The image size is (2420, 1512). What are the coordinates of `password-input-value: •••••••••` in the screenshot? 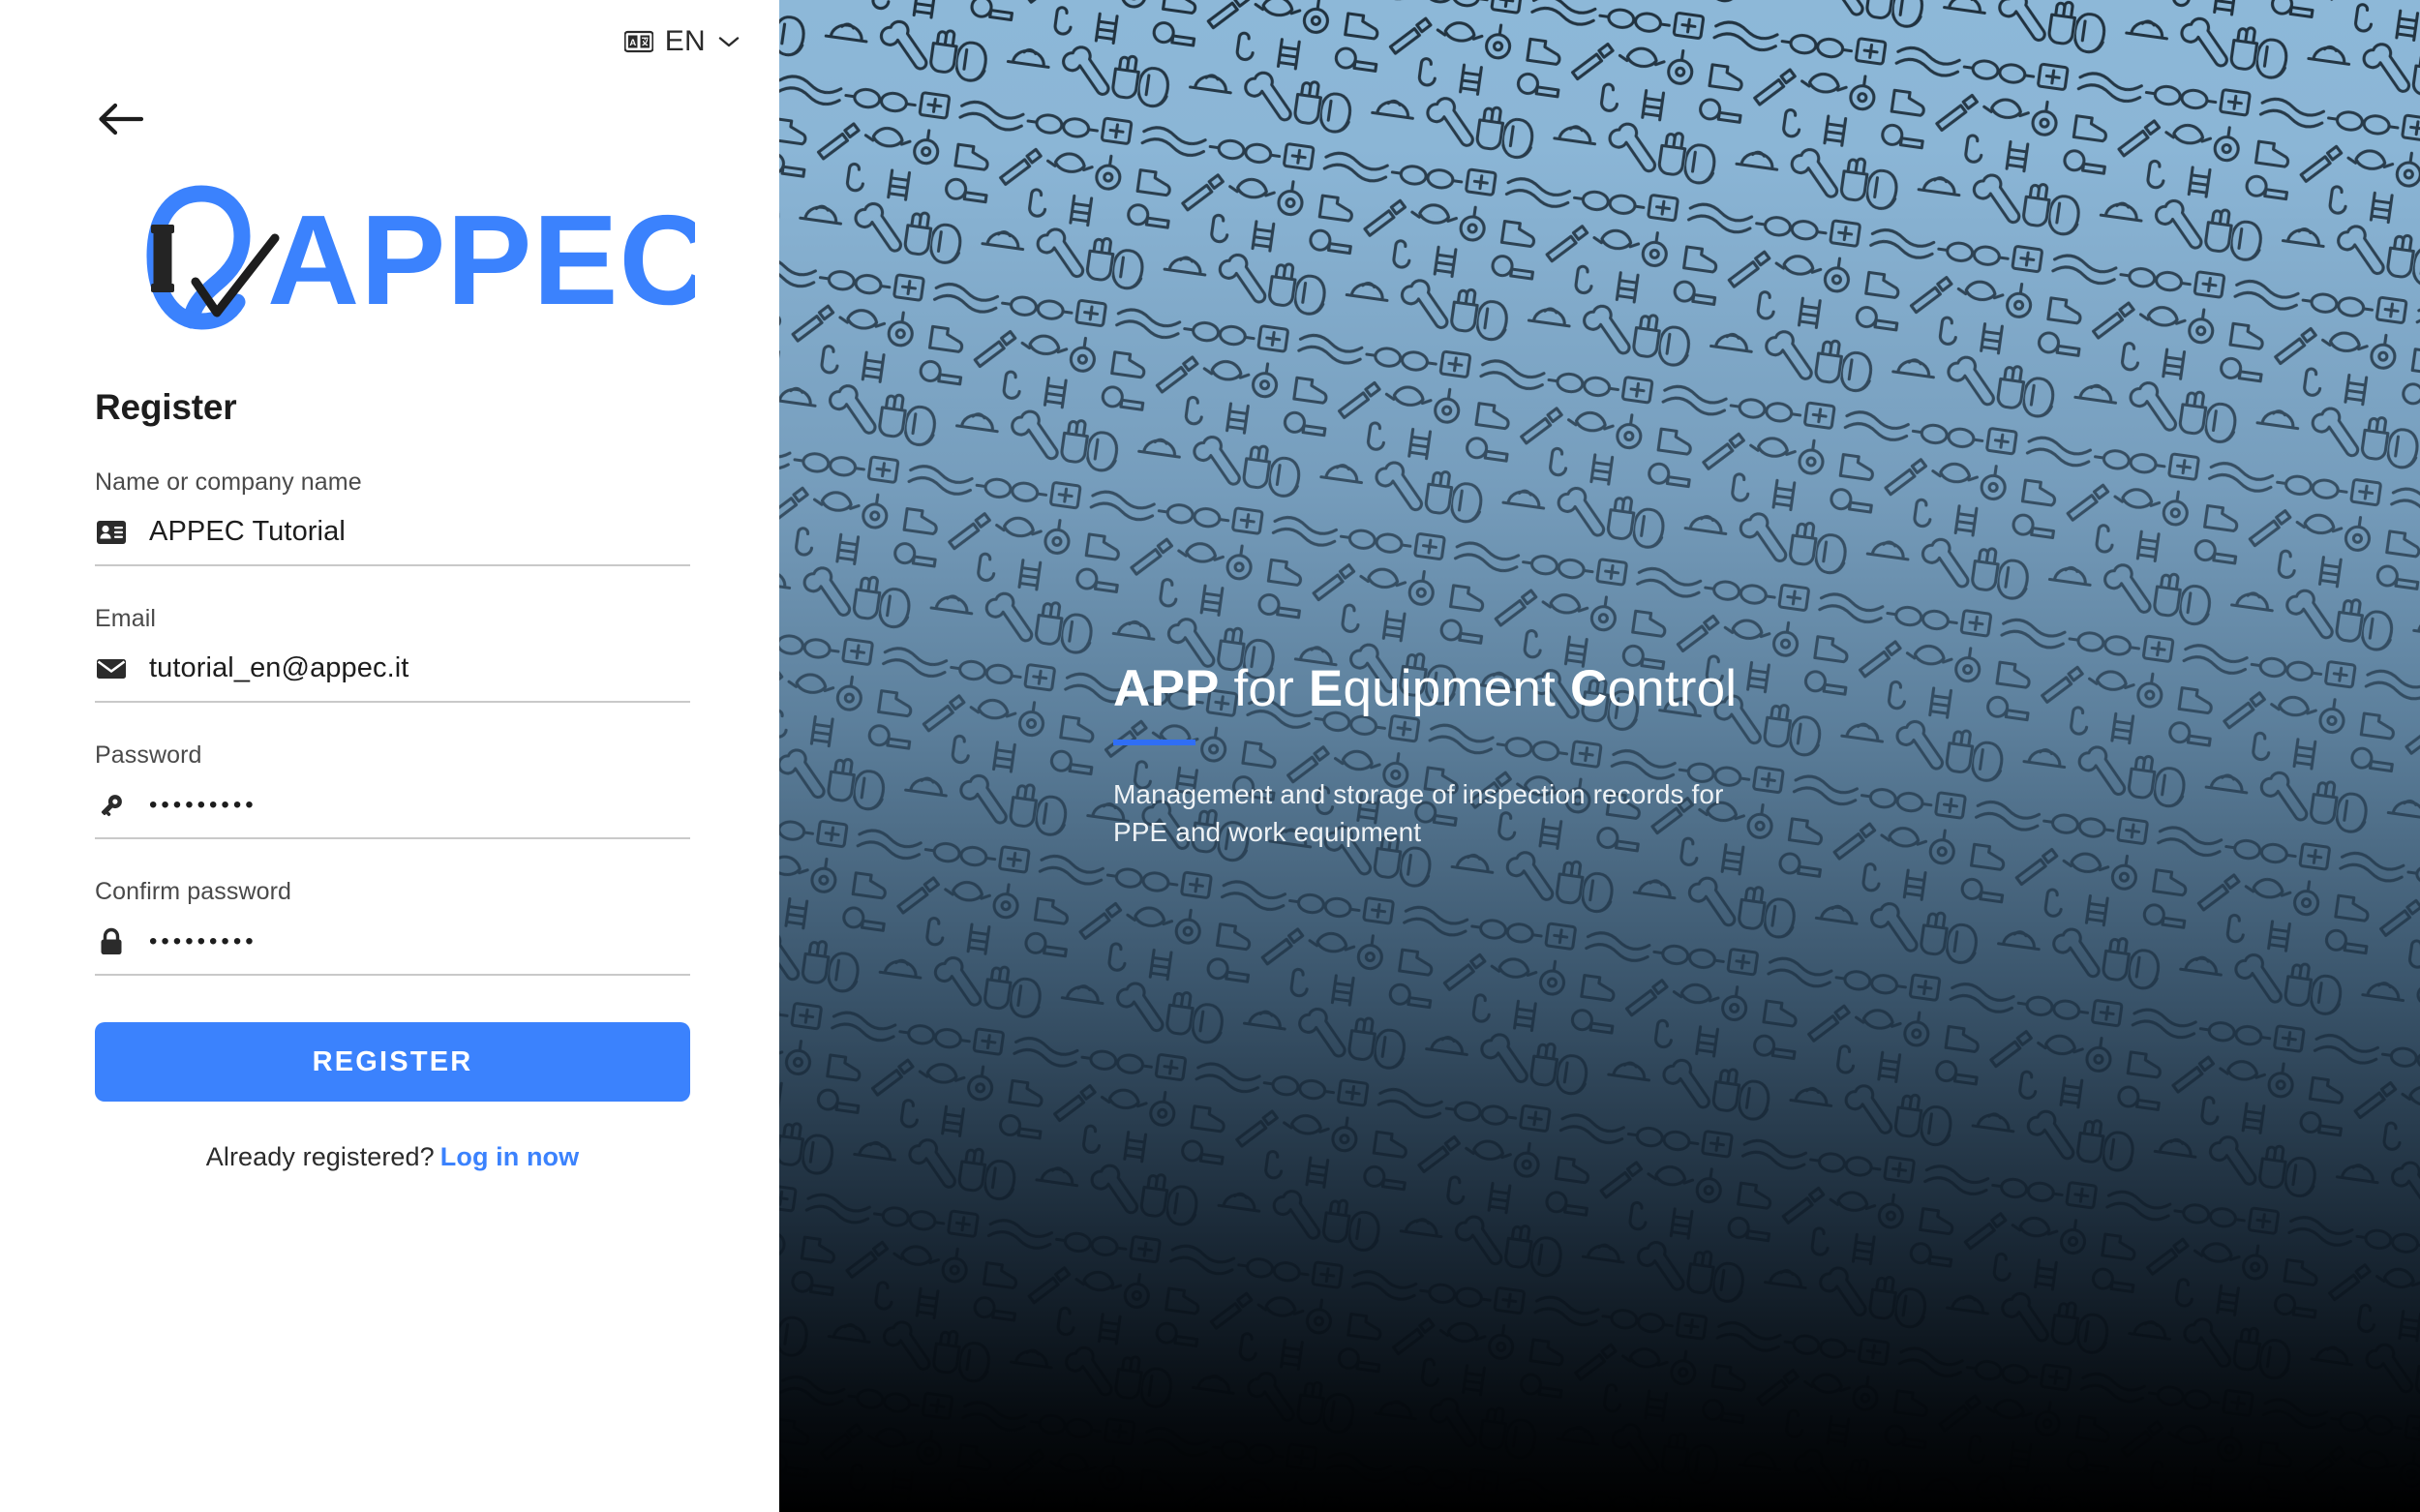 It's located at (419, 805).